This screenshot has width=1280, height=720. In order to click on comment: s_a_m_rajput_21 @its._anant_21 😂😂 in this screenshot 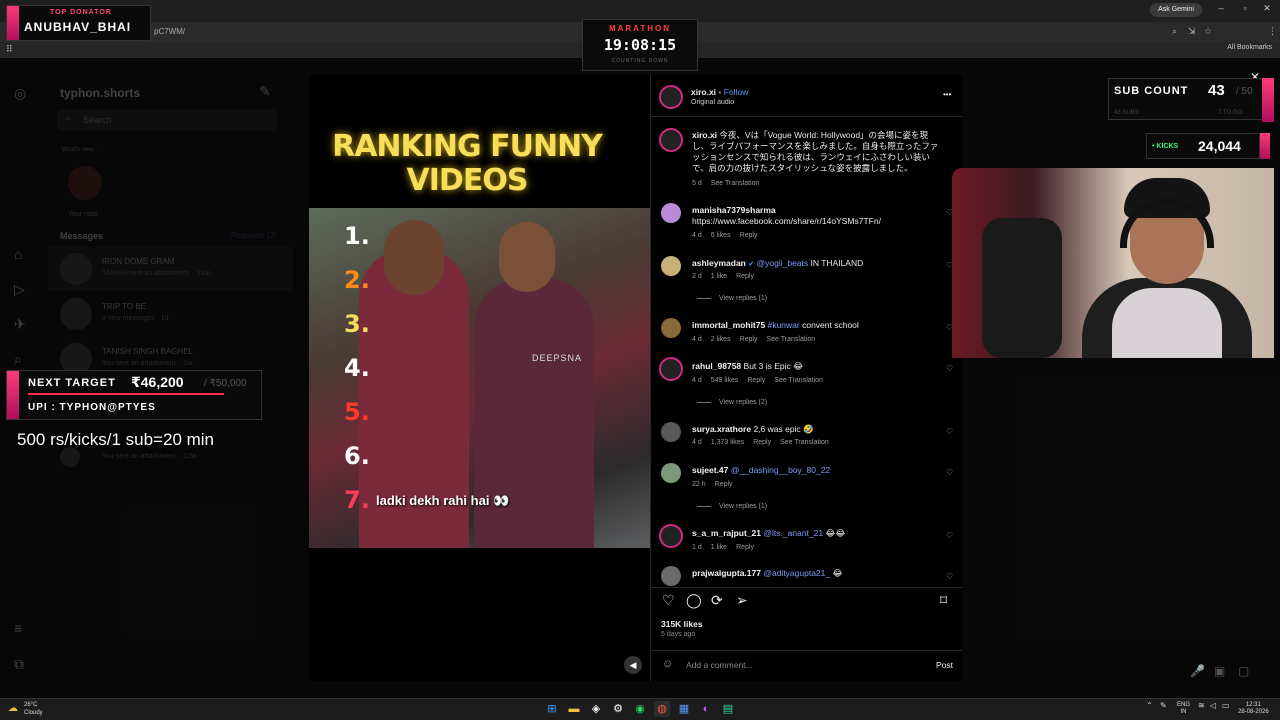, I will do `click(769, 533)`.